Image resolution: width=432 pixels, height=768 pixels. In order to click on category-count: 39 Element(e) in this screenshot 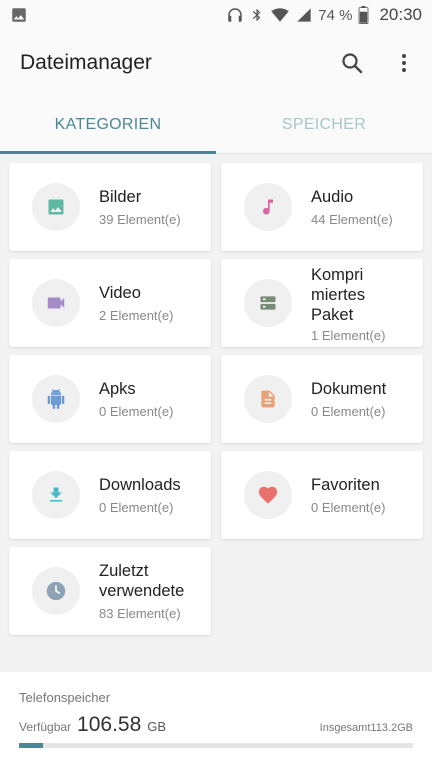, I will do `click(140, 219)`.